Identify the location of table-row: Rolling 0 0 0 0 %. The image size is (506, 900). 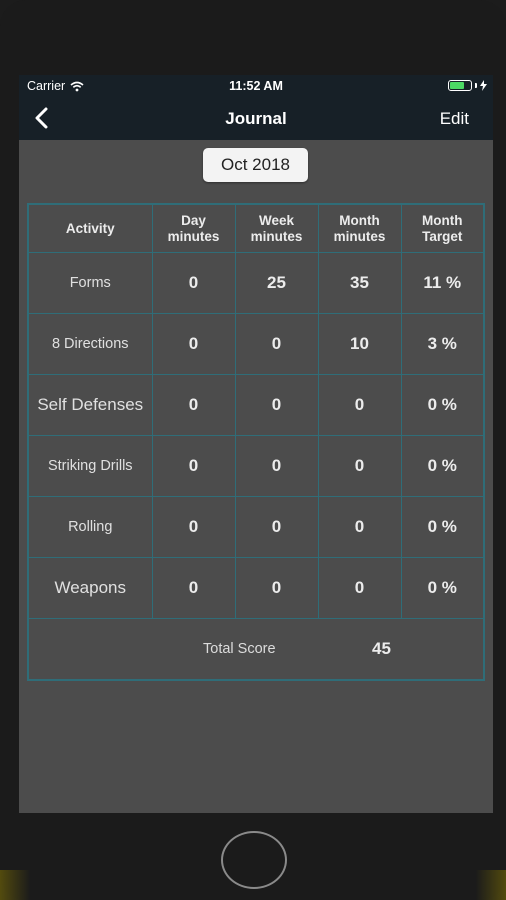
(256, 527).